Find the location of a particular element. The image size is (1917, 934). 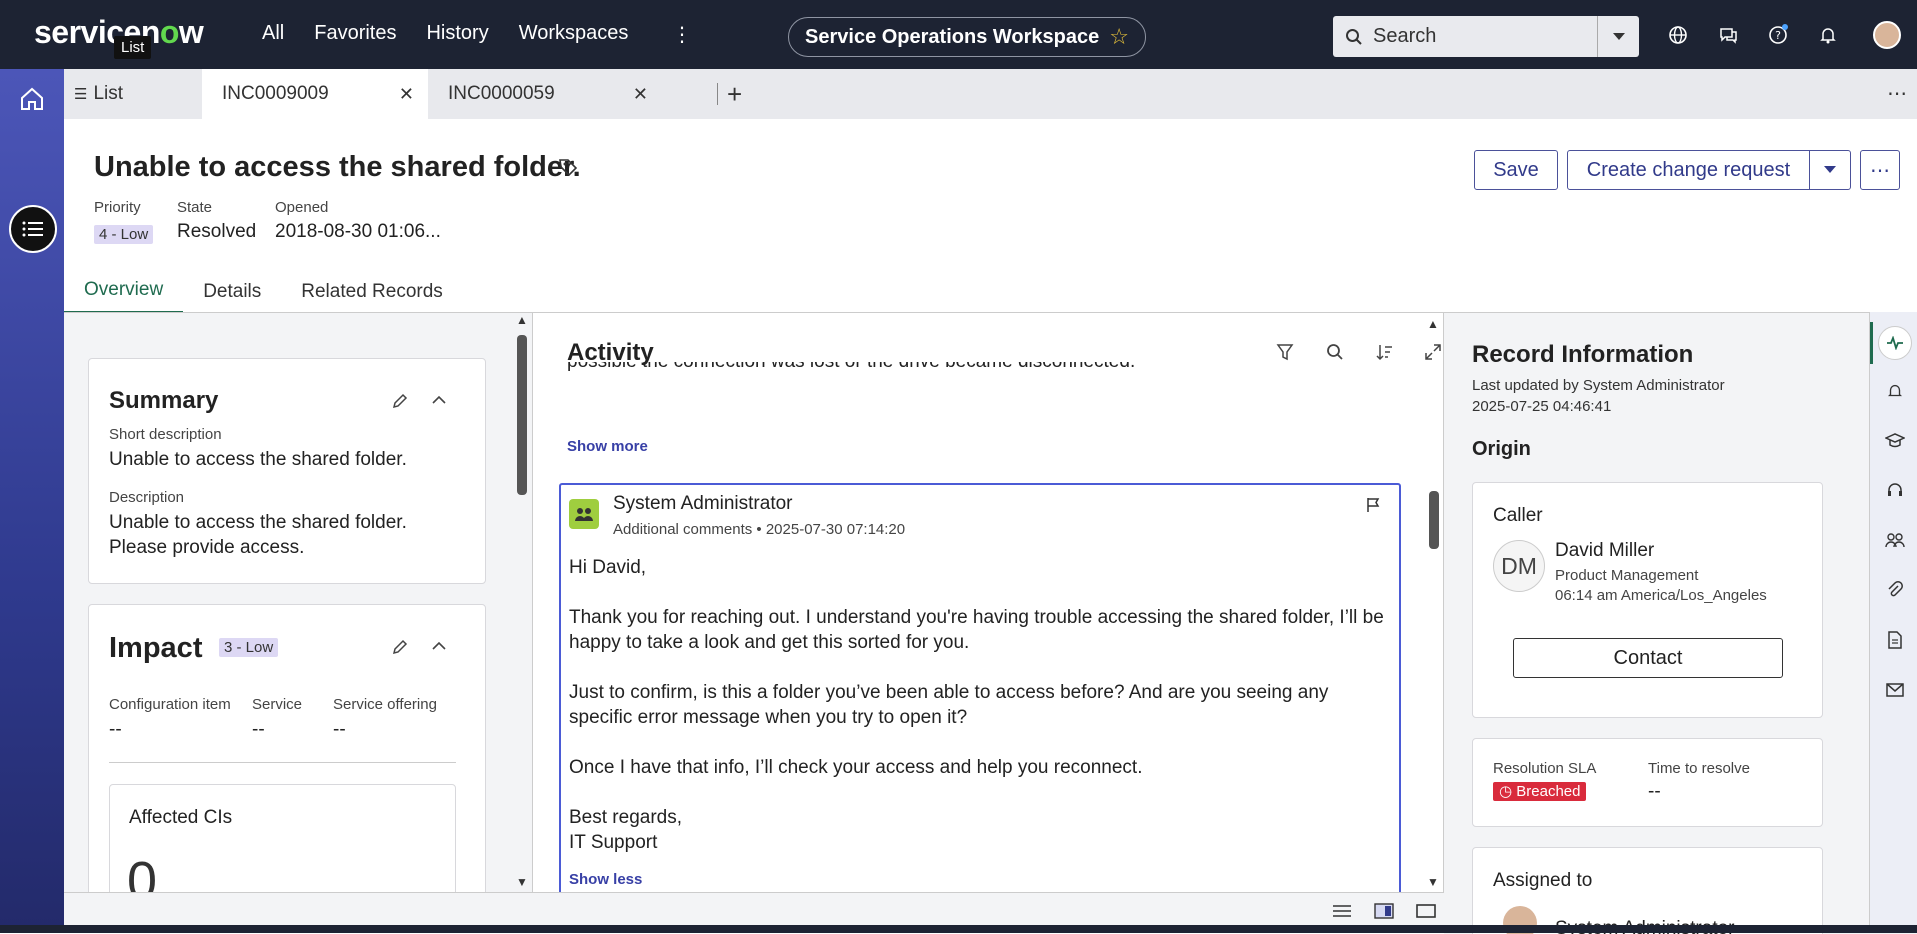

create-change-request-button: Create change request is located at coordinates (1688, 170).